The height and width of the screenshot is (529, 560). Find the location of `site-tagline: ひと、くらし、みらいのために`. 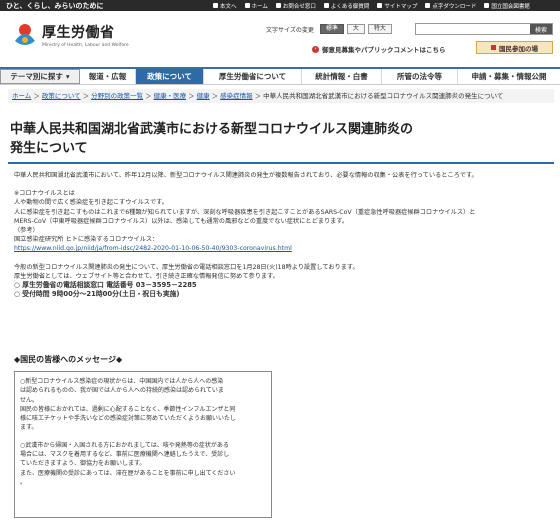

site-tagline: ひと、くらし、みらいのために is located at coordinates (55, 5).